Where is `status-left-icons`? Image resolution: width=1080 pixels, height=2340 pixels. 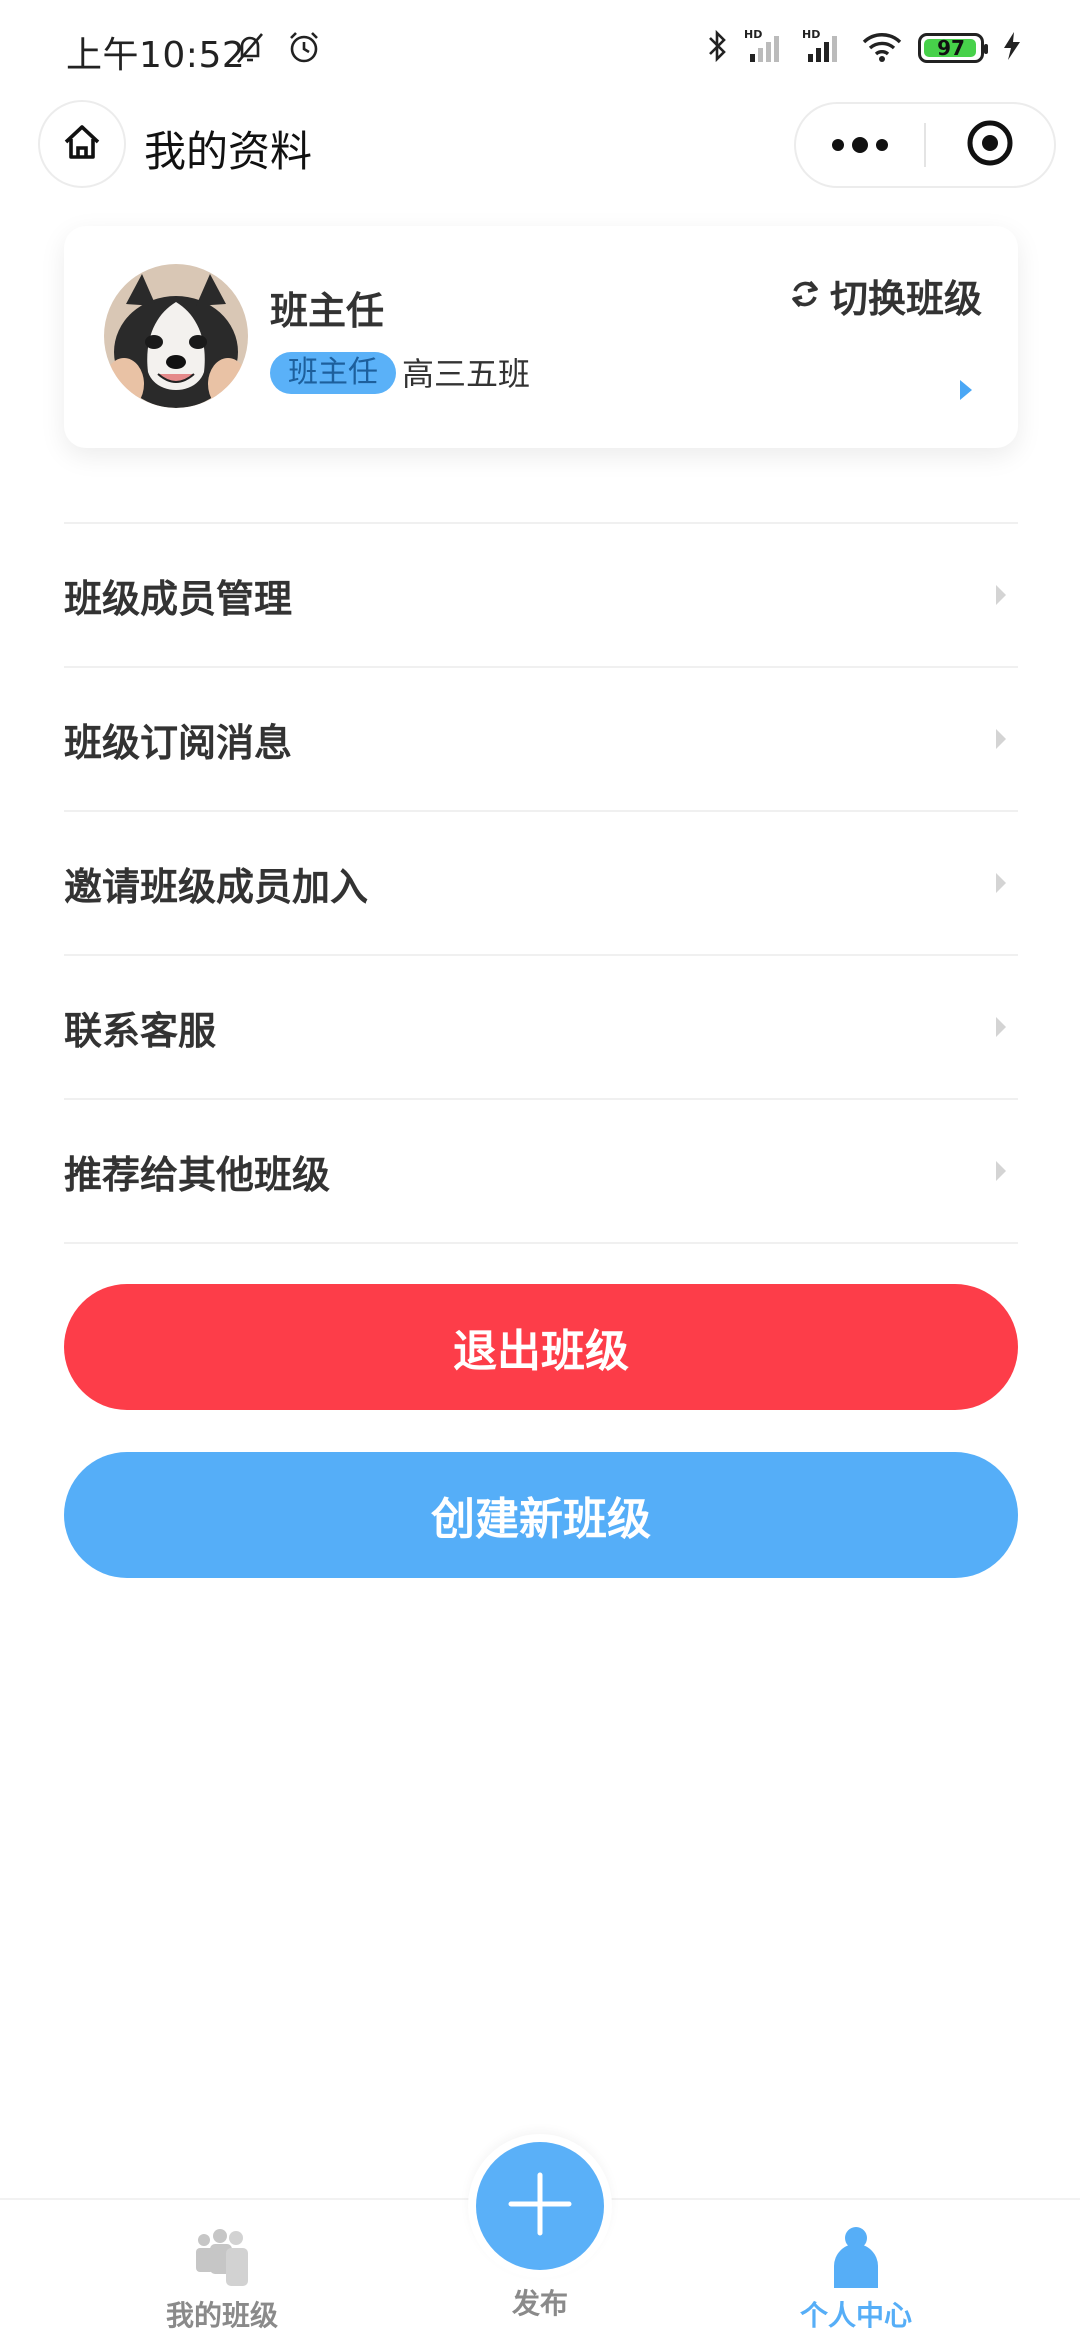 status-left-icons is located at coordinates (277, 50).